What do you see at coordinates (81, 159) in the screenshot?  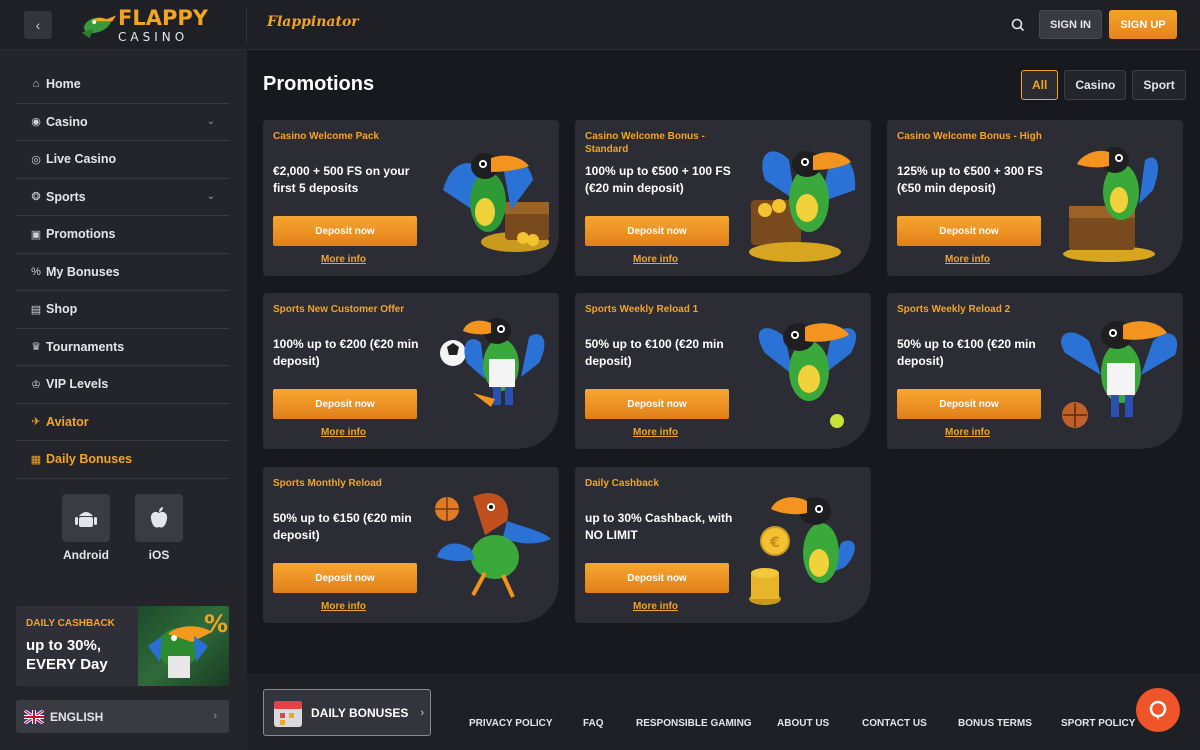 I see `sidebar-item-label: Live Casino` at bounding box center [81, 159].